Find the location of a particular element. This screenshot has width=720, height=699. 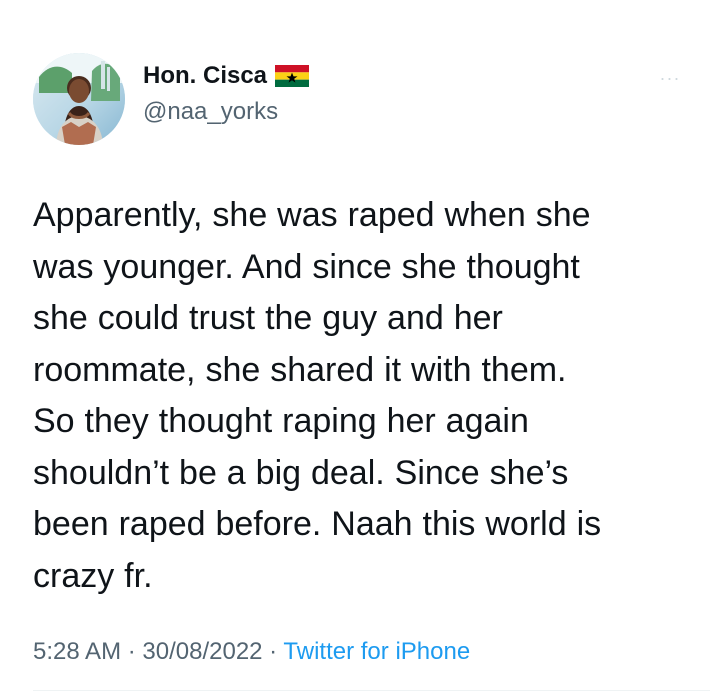

tweet-date: 30/08/2022 is located at coordinates (202, 651).